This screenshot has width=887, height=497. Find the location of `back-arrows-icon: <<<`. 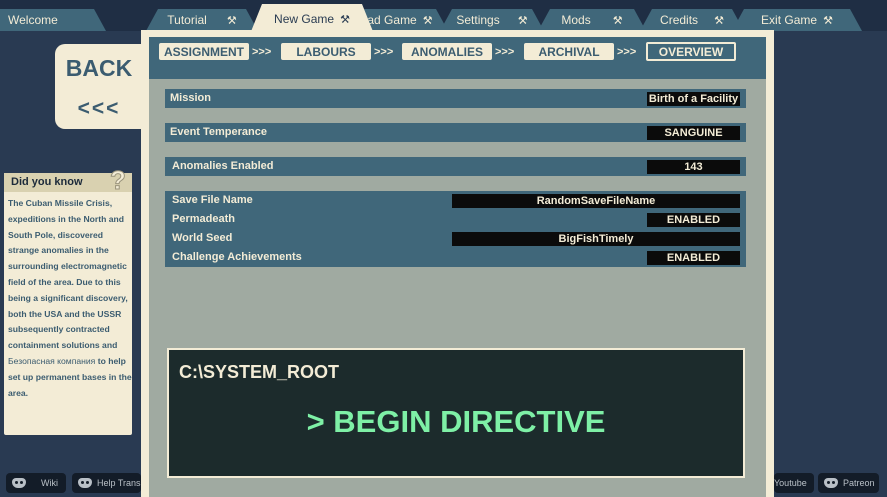

back-arrows-icon: <<< is located at coordinates (99, 108).